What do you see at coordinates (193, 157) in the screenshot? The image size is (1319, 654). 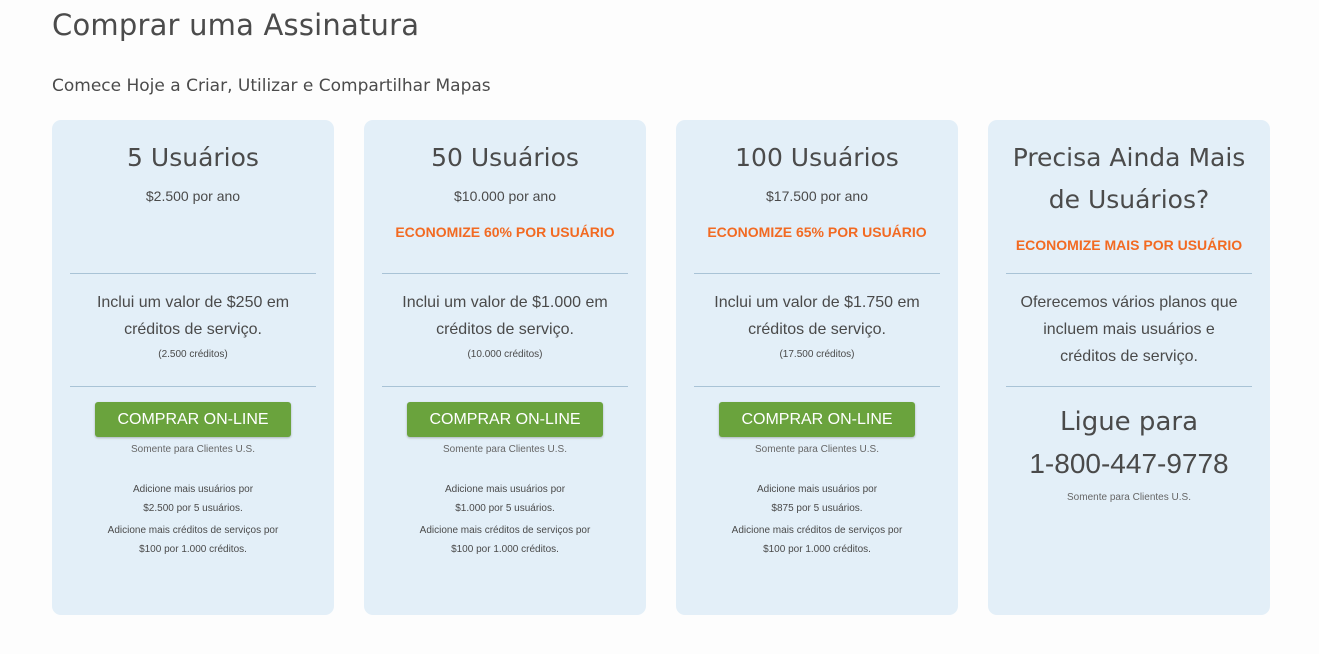 I see `plan-title: 5 Usuários` at bounding box center [193, 157].